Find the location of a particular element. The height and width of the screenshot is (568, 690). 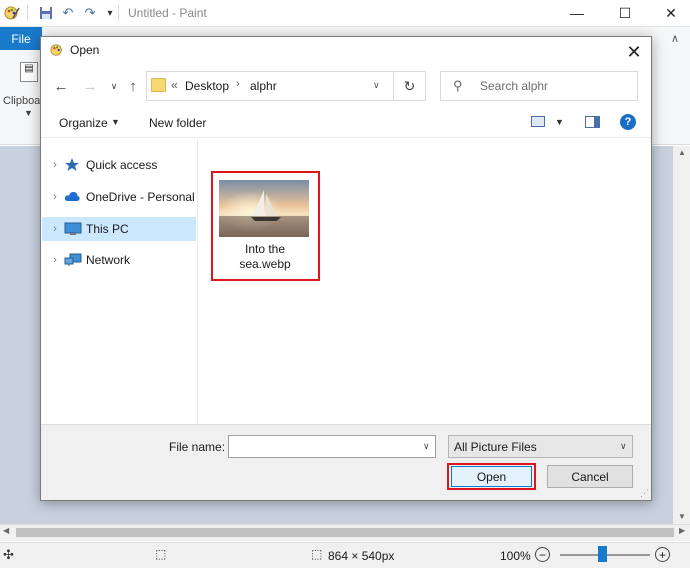

resize-grip-icon: ⋰ is located at coordinates (644, 493).